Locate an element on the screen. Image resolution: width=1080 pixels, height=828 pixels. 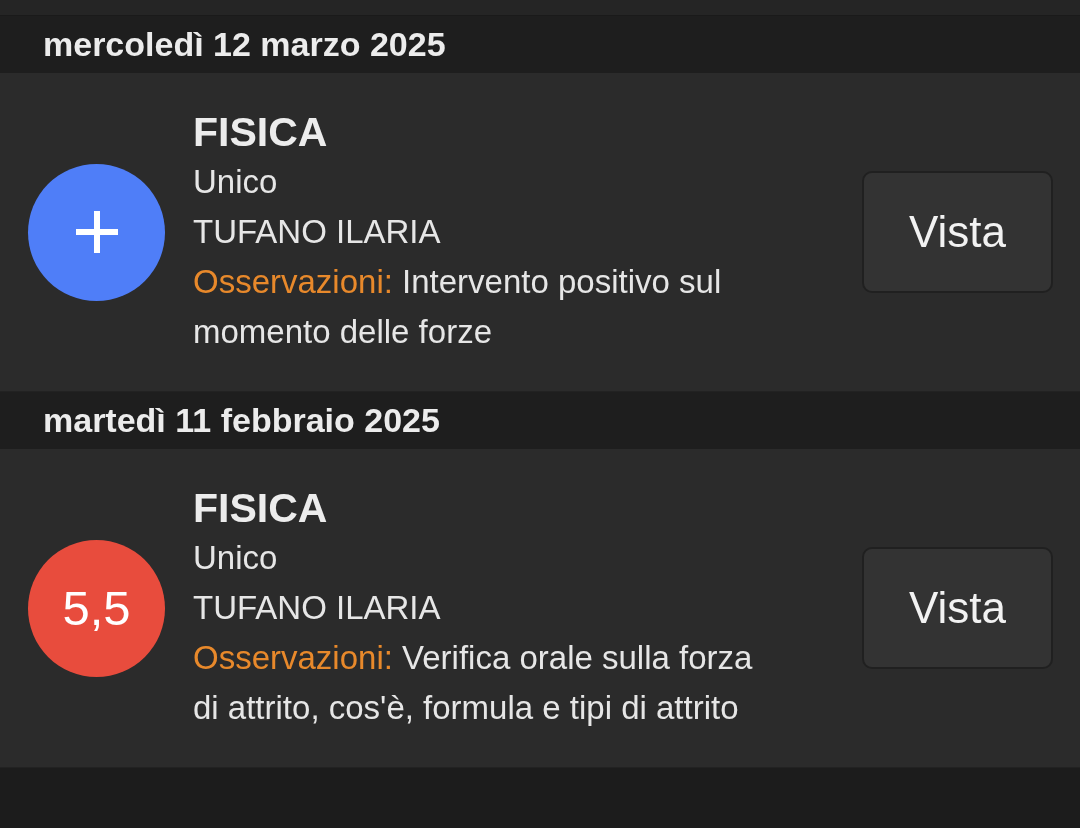
date-heading: martedì 11 febbraio 2025 is located at coordinates (241, 420).